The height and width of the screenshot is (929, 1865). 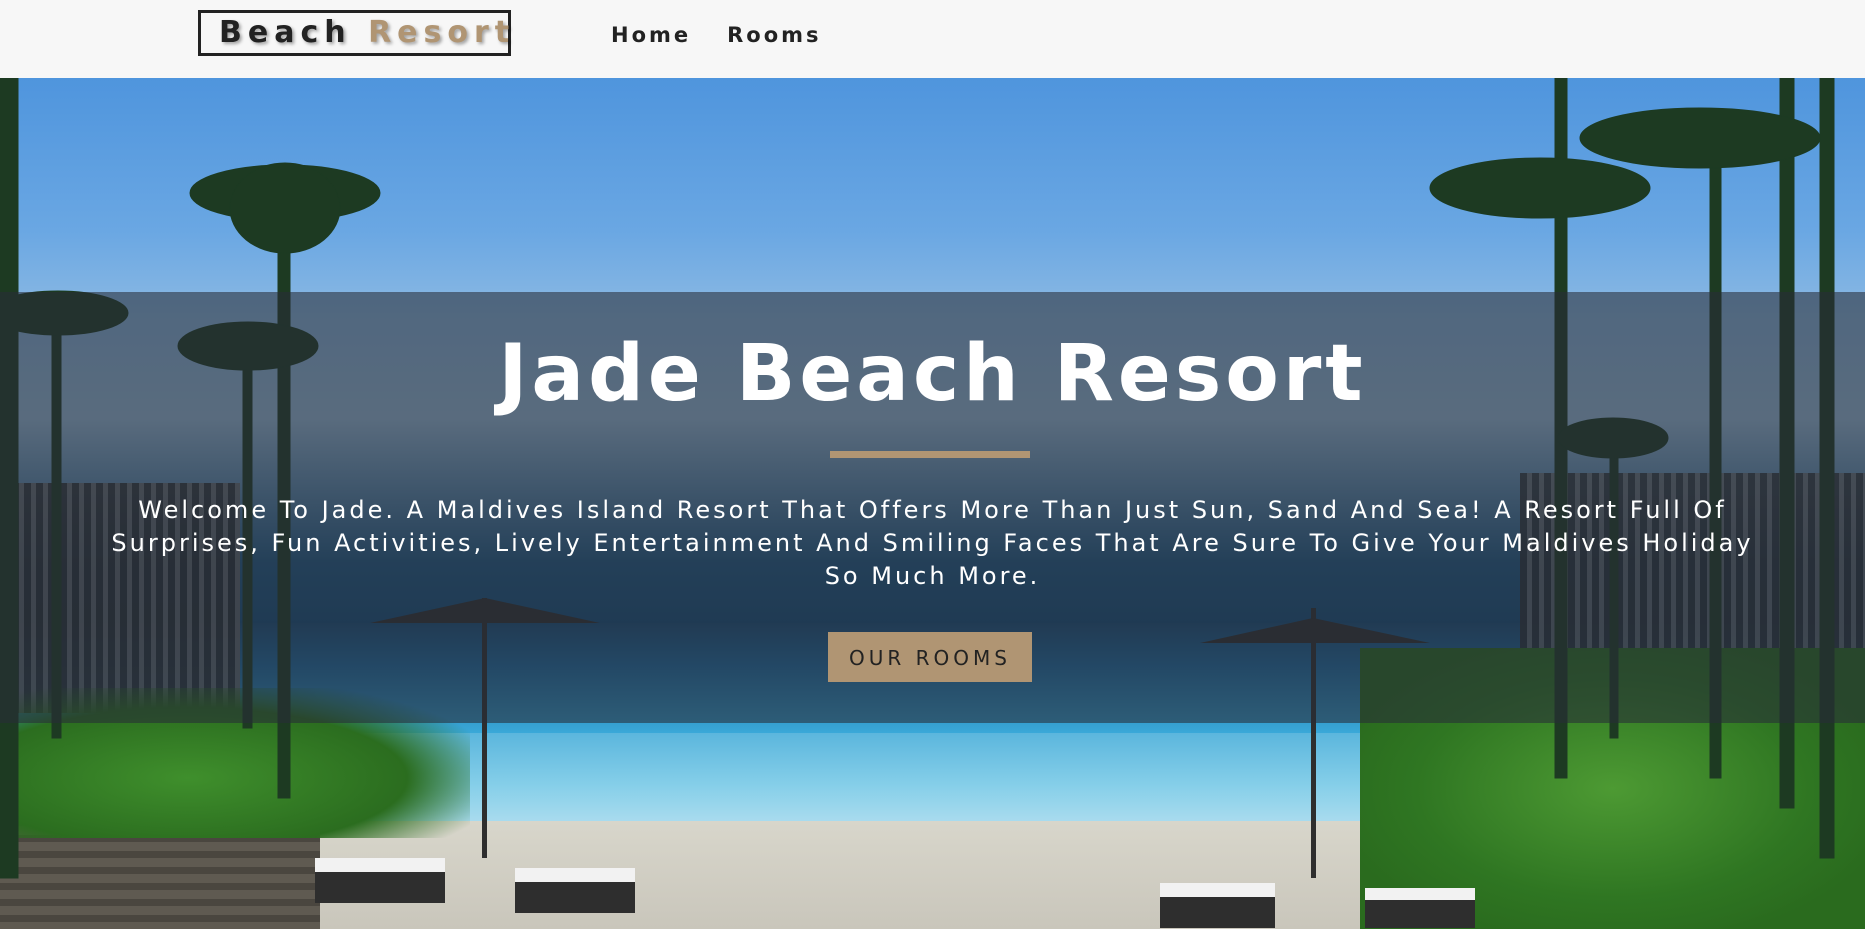 What do you see at coordinates (774, 35) in the screenshot?
I see `nav-link-rooms: Rooms` at bounding box center [774, 35].